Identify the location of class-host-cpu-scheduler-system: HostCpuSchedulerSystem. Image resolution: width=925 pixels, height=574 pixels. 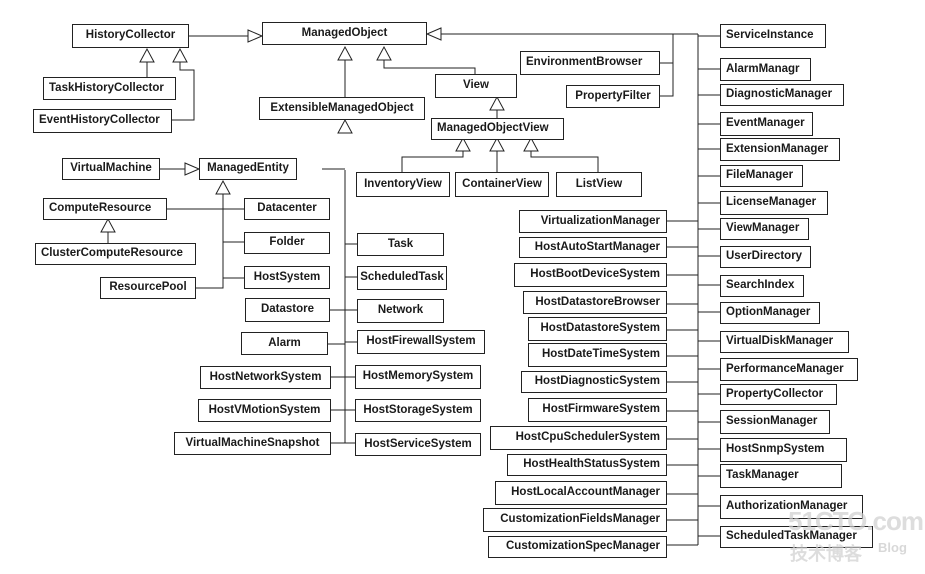
(578, 438).